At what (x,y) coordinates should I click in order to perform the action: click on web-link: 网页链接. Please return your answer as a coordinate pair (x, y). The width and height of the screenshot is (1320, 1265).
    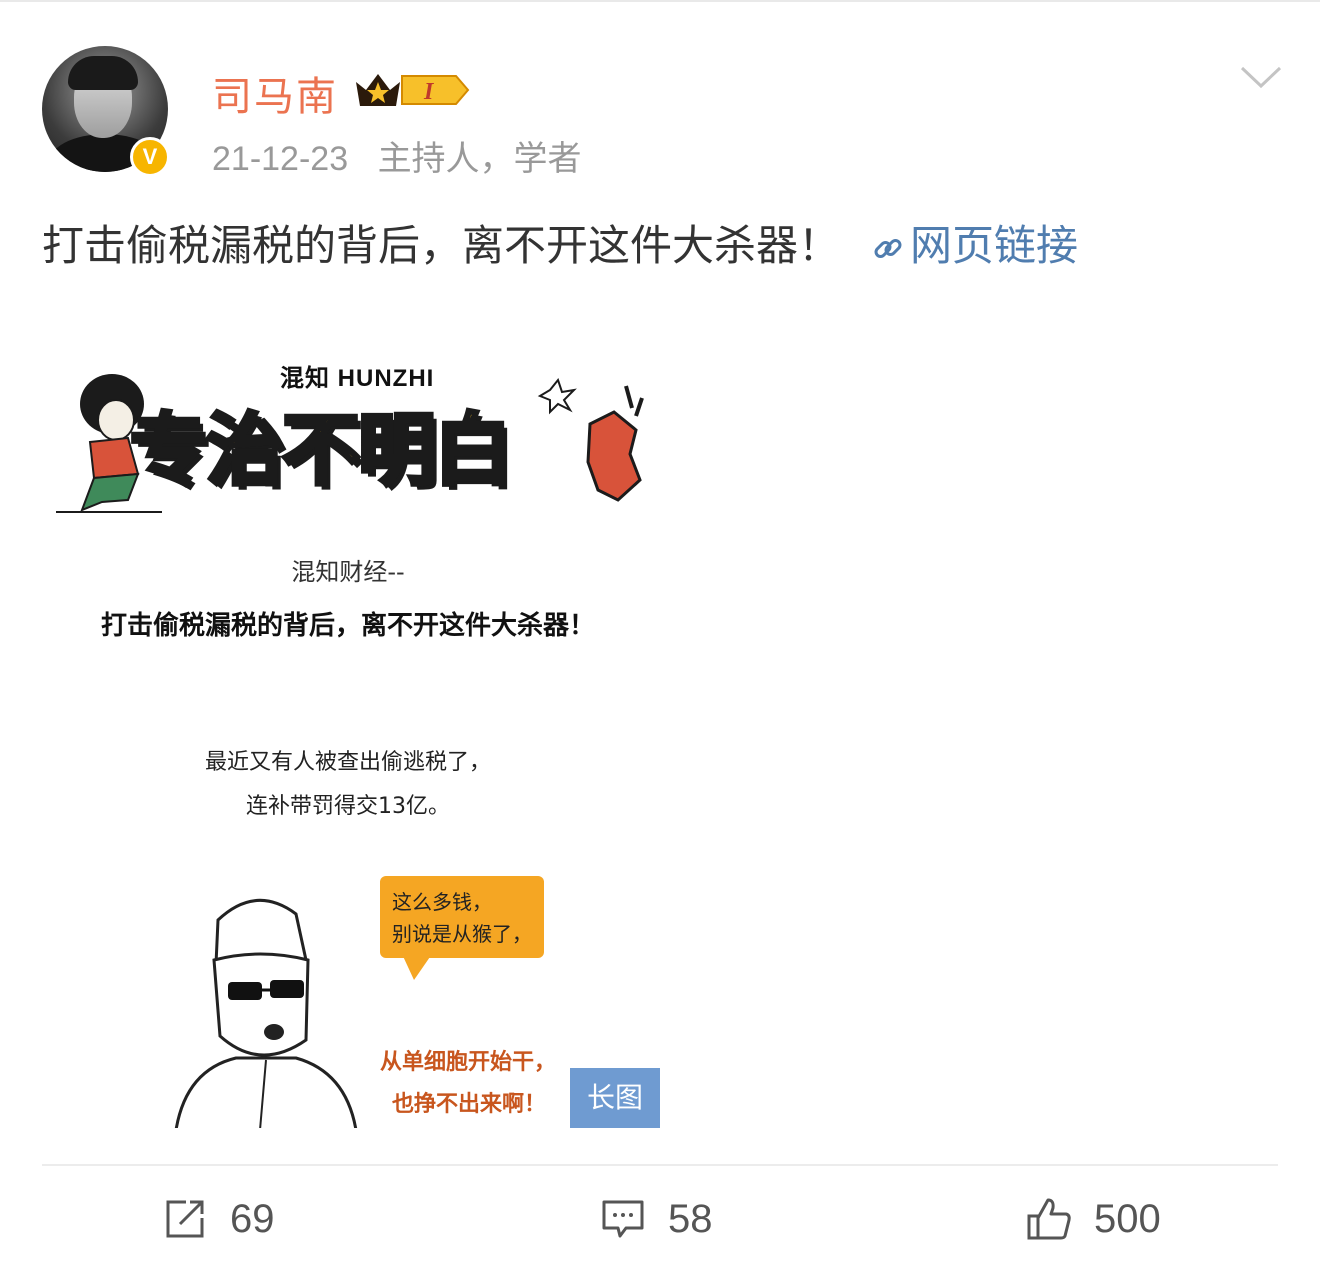
    Looking at the image, I should click on (974, 245).